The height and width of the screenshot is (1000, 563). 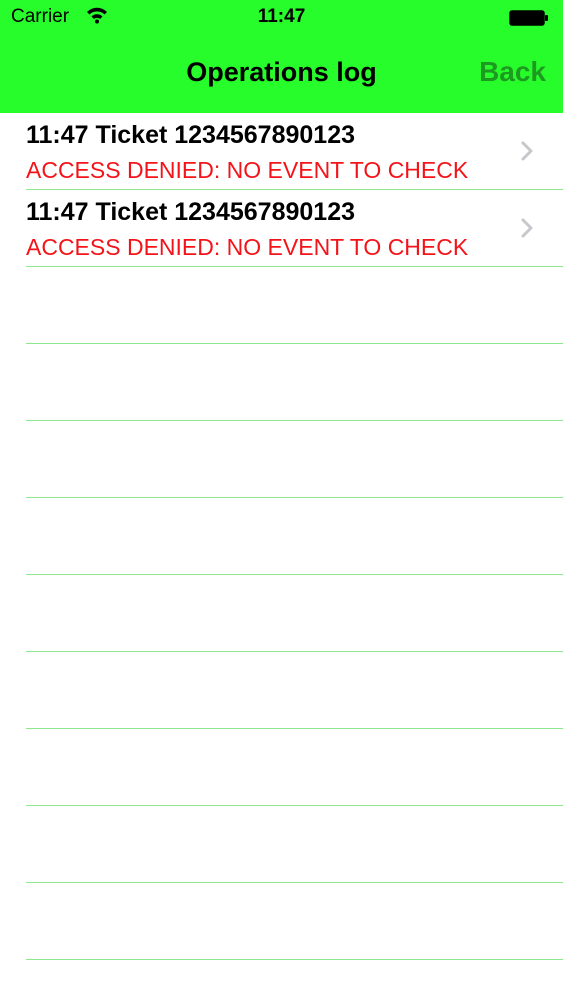 I want to click on status-bar: Carrier 11:47, so click(x=281, y=19).